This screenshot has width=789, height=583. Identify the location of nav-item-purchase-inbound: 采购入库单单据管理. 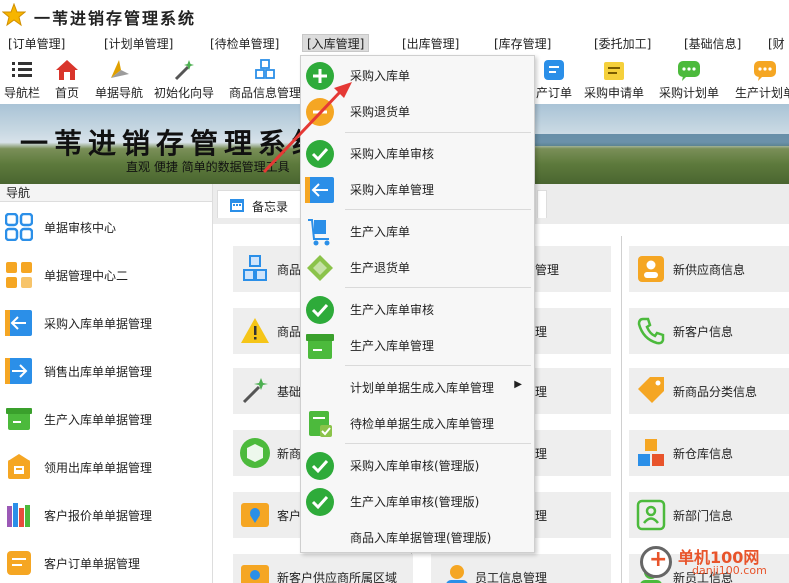
(106, 323).